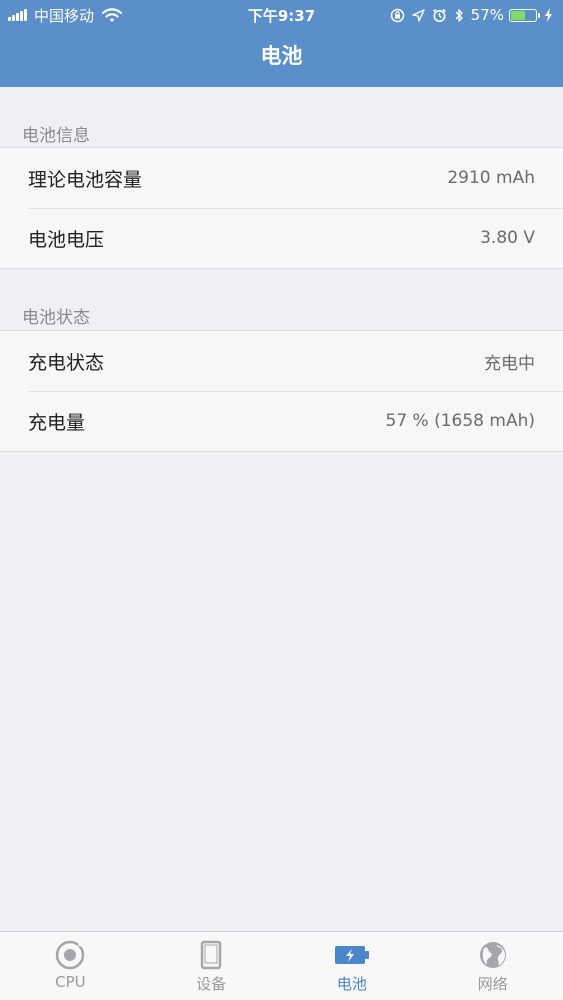 The width and height of the screenshot is (563, 1000). Describe the element at coordinates (439, 15) in the screenshot. I see `alarm-clock-icon` at that location.